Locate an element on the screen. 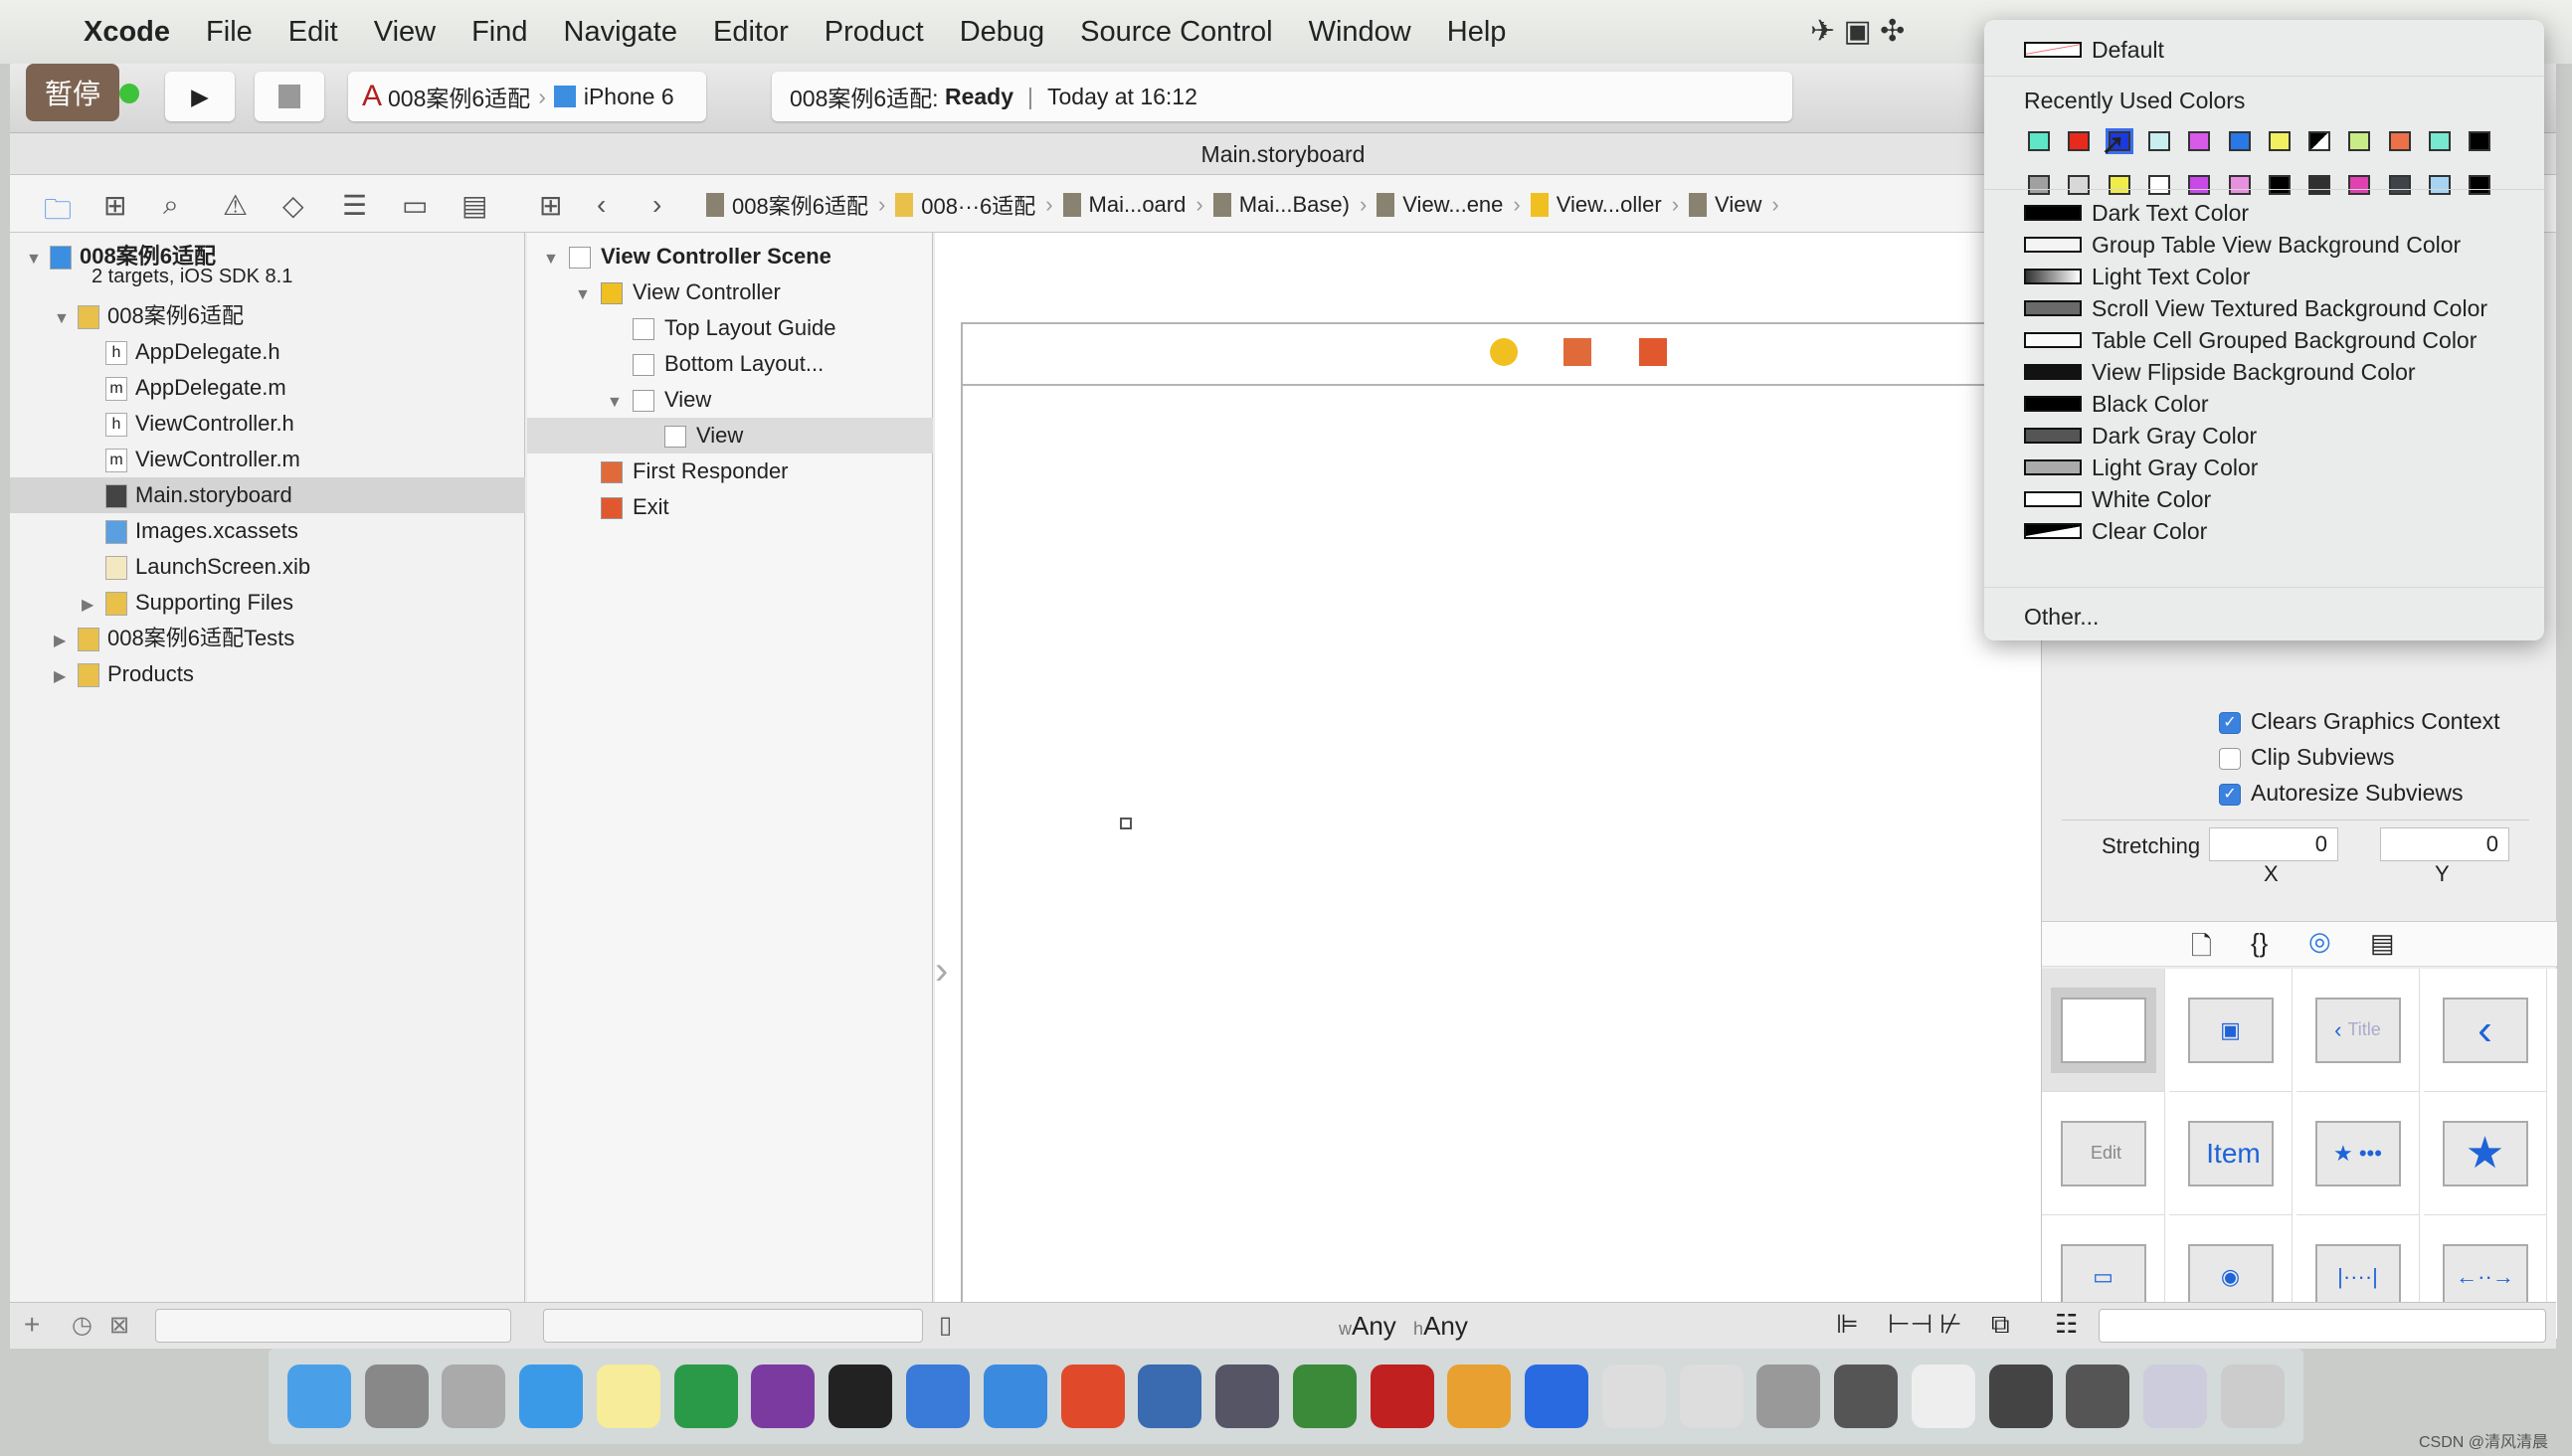  test-navigator-icon: ◇ is located at coordinates (293, 205).